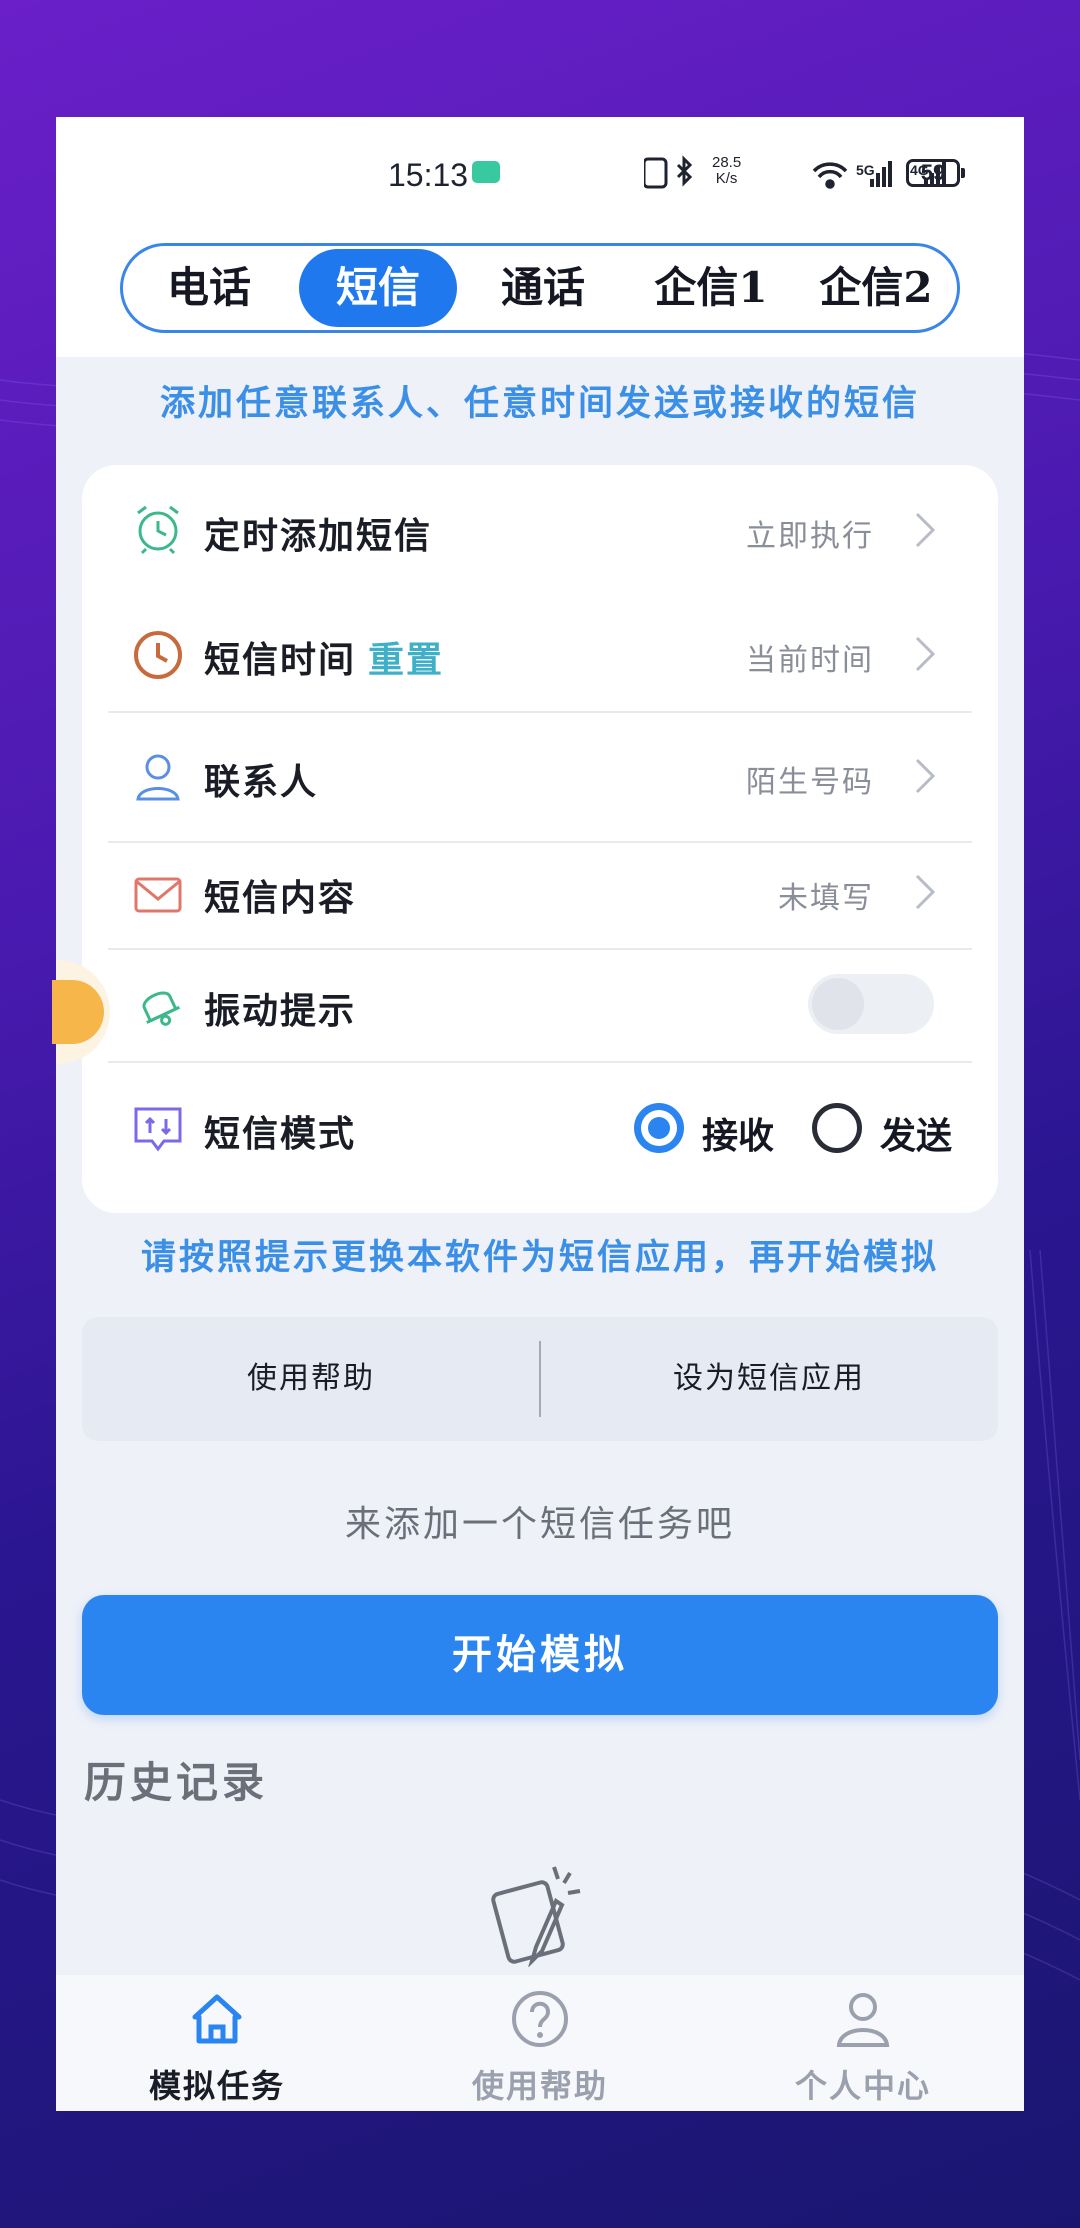  I want to click on nav-help: 使用帮助, so click(540, 2043).